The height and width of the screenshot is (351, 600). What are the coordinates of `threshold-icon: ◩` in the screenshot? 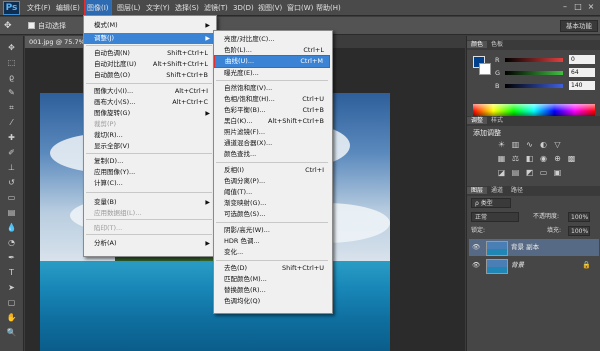 It's located at (529, 172).